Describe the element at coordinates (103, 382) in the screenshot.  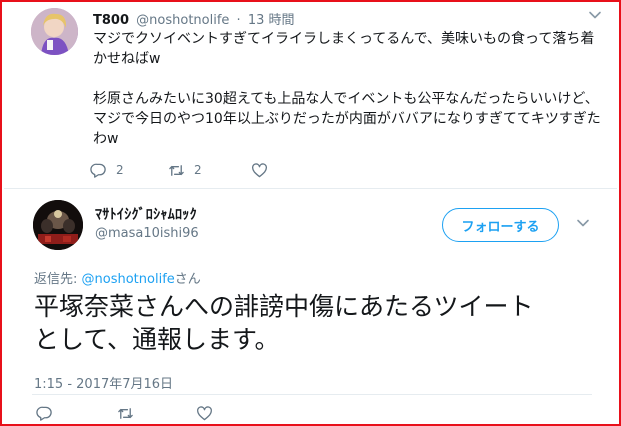
I see `tweet-timestamp: 1:15 - 2017年7月16日` at that location.